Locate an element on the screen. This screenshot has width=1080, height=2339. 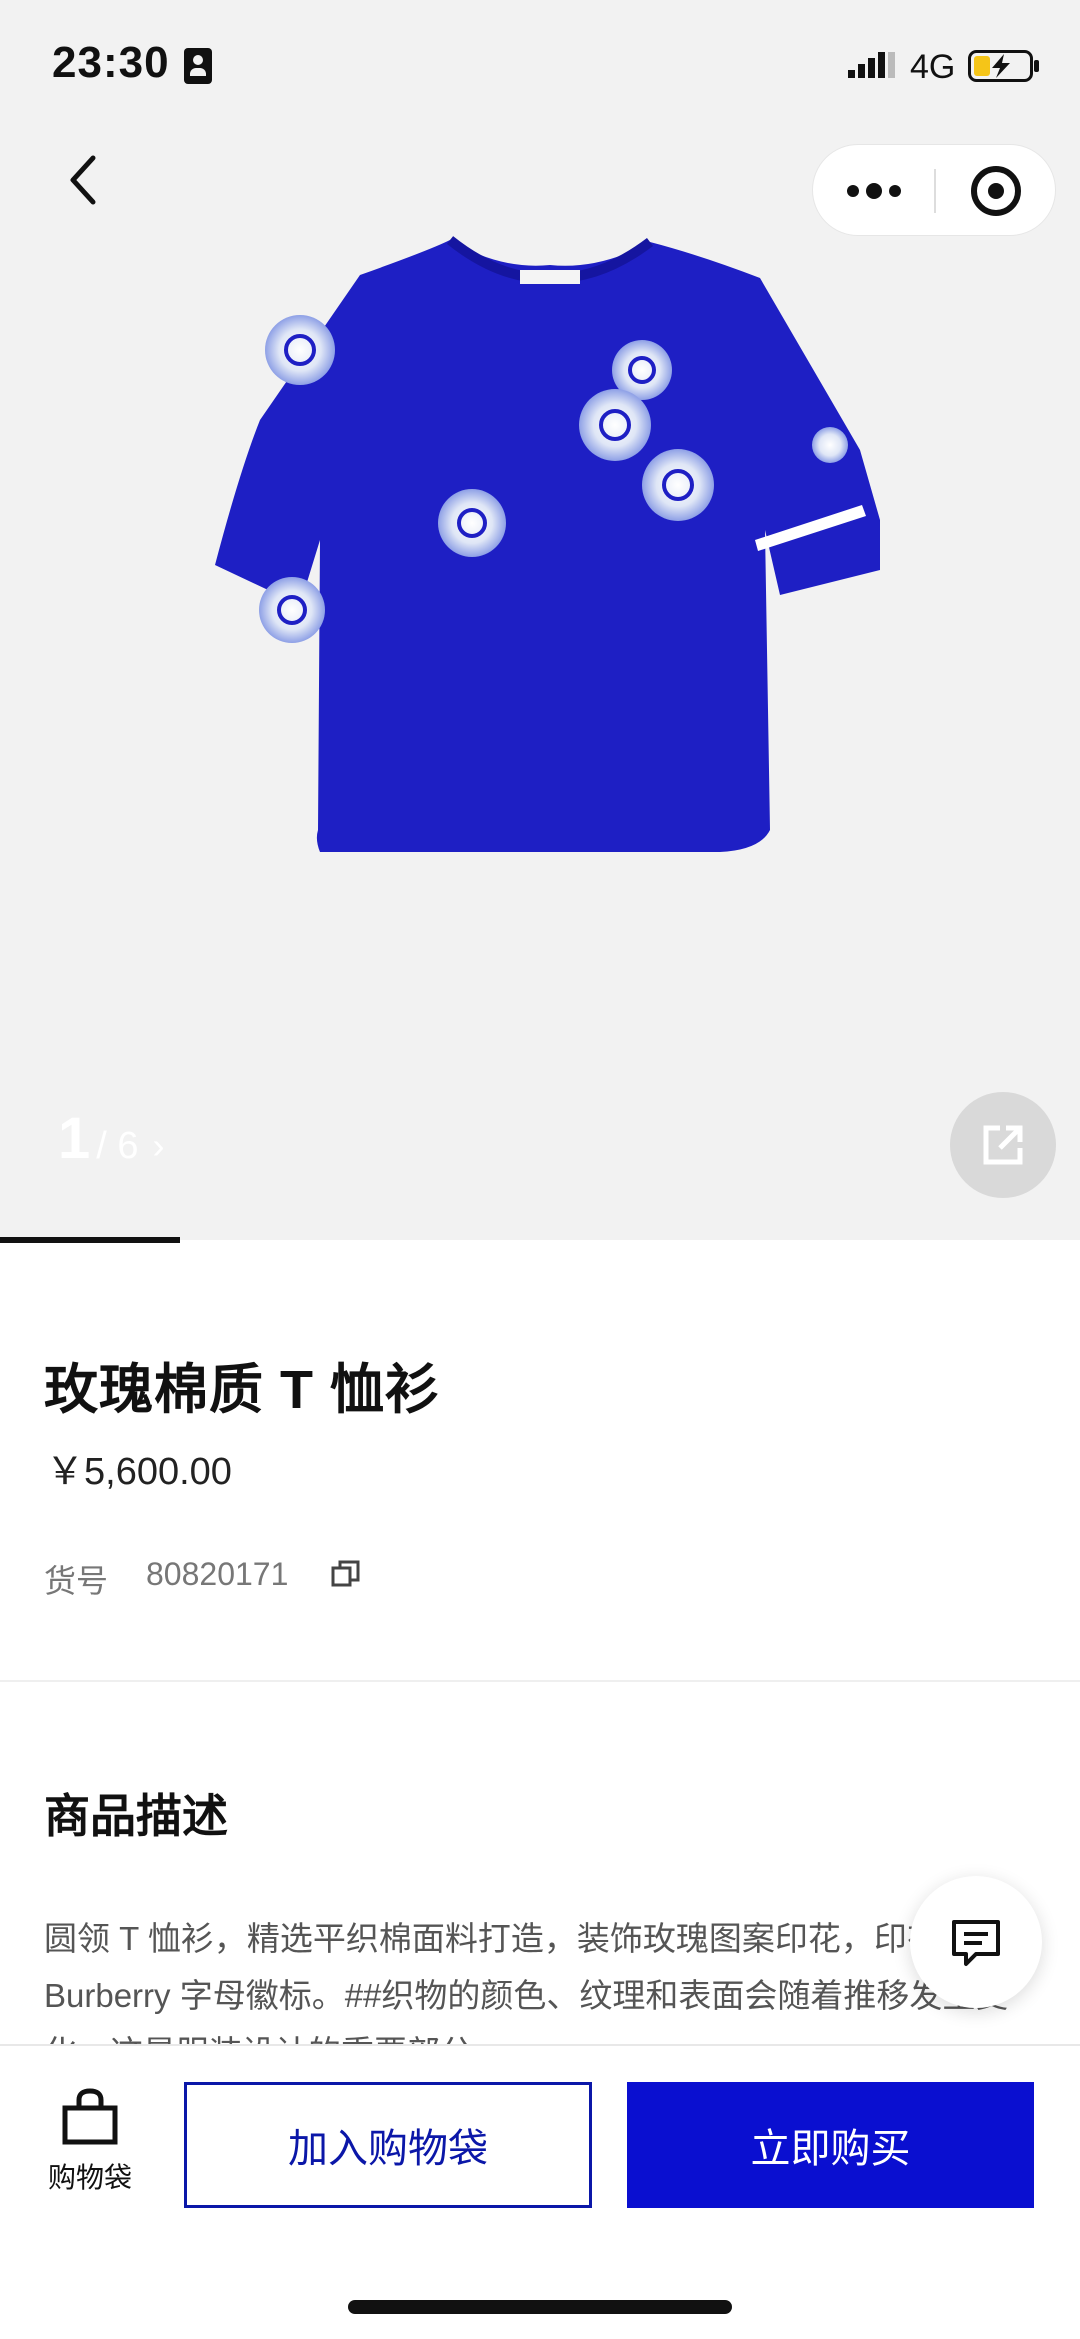
share-external-icon is located at coordinates (1003, 1145).